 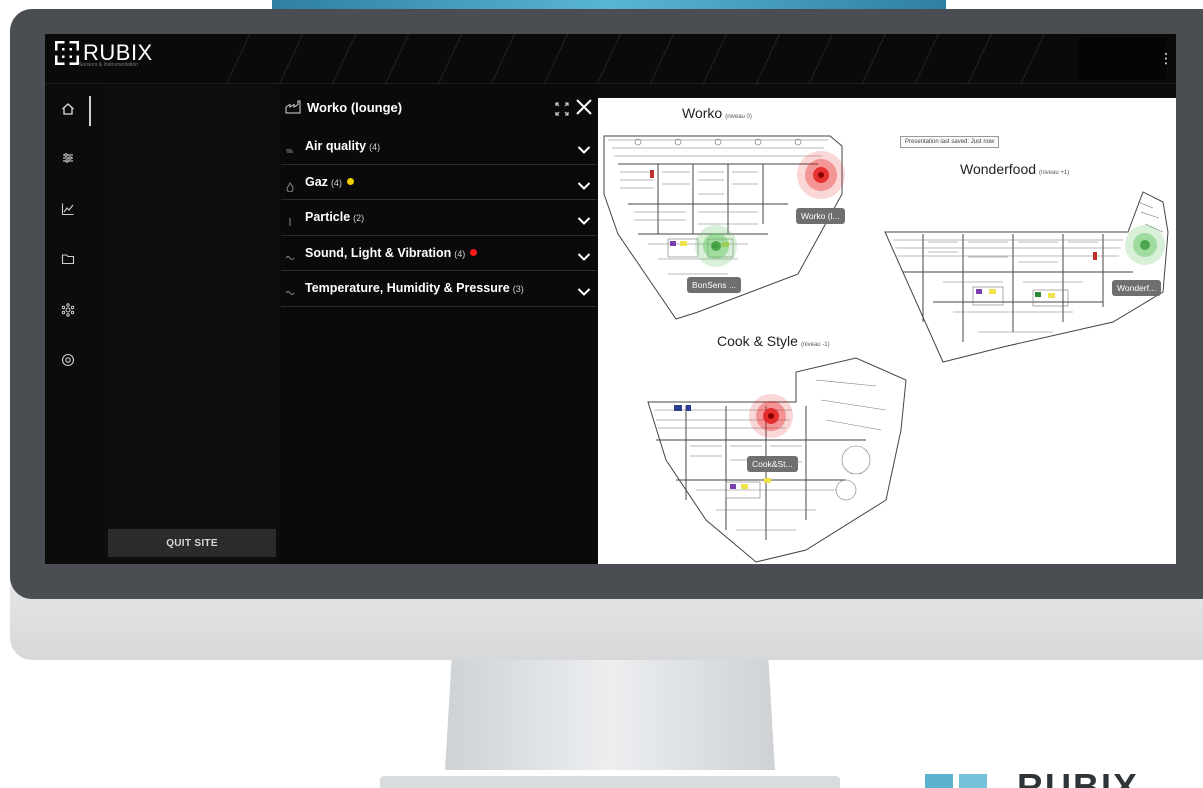 What do you see at coordinates (290, 254) in the screenshot?
I see `wave-icon` at bounding box center [290, 254].